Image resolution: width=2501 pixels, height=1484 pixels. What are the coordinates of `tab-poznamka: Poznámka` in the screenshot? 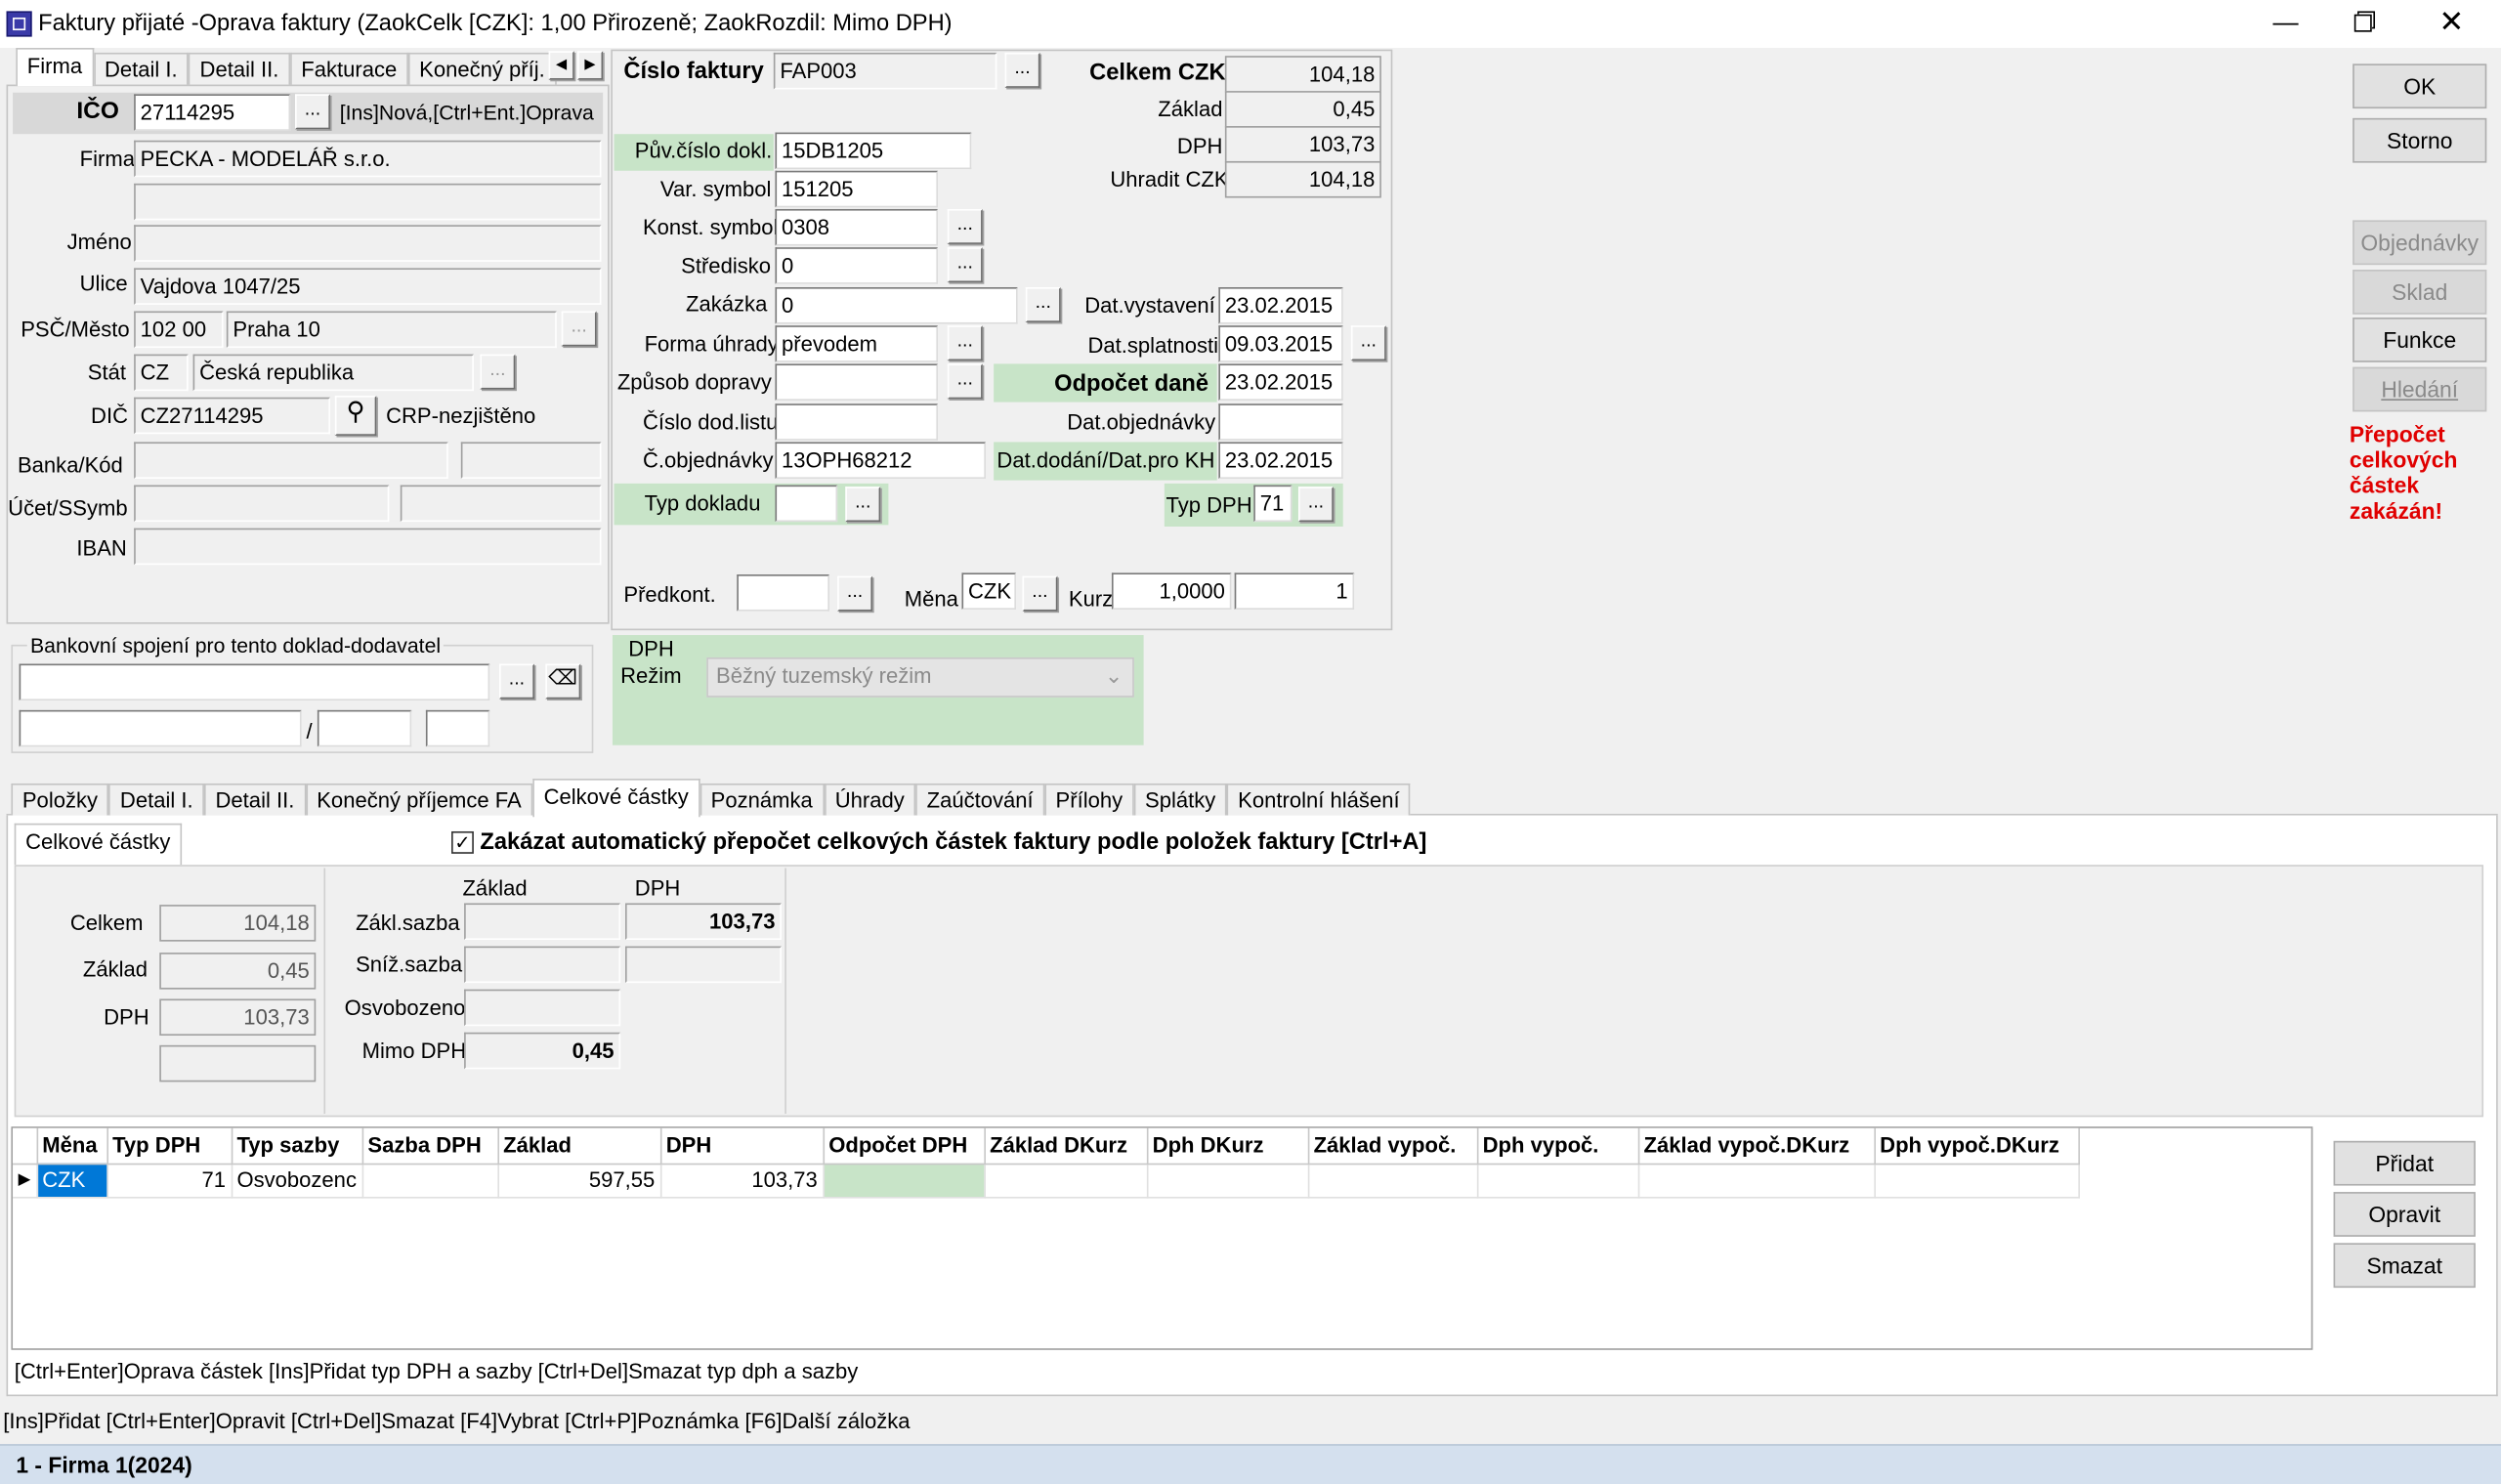 It's located at (762, 799).